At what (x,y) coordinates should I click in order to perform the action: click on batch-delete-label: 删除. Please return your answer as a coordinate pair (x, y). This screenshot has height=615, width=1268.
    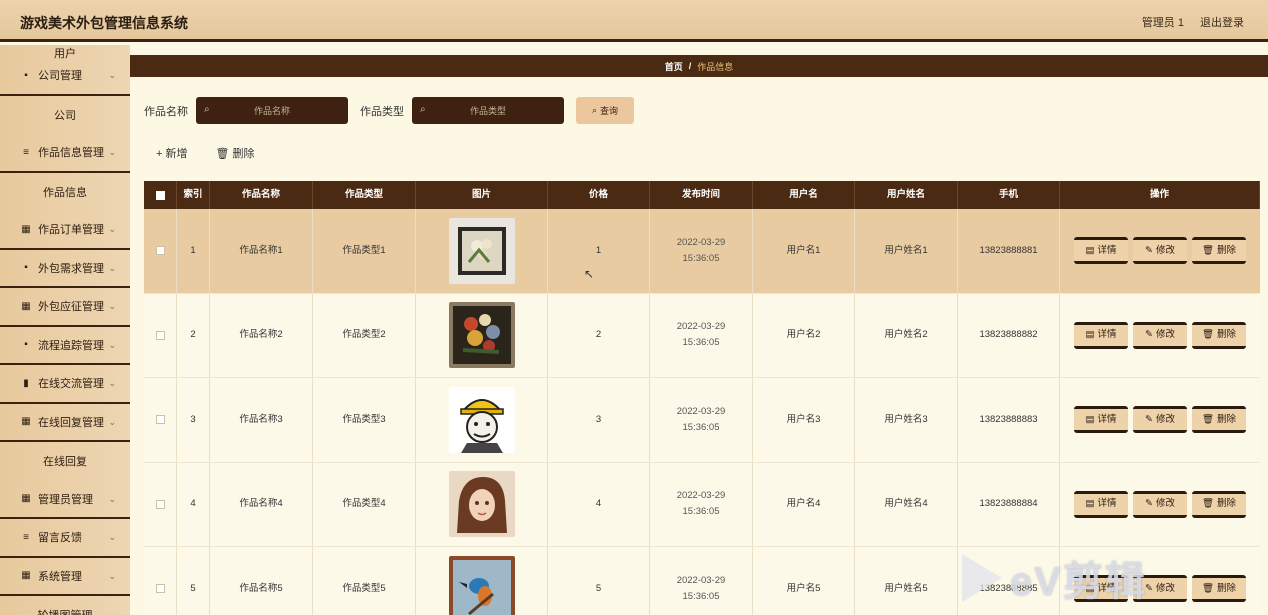
    Looking at the image, I should click on (243, 154).